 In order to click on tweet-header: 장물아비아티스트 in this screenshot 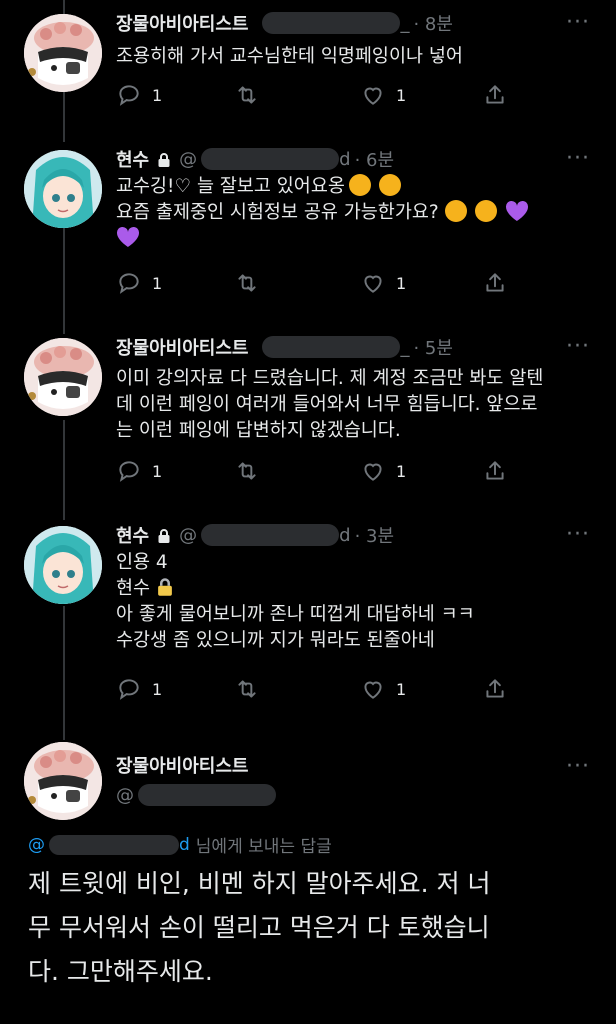, I will do `click(356, 765)`.